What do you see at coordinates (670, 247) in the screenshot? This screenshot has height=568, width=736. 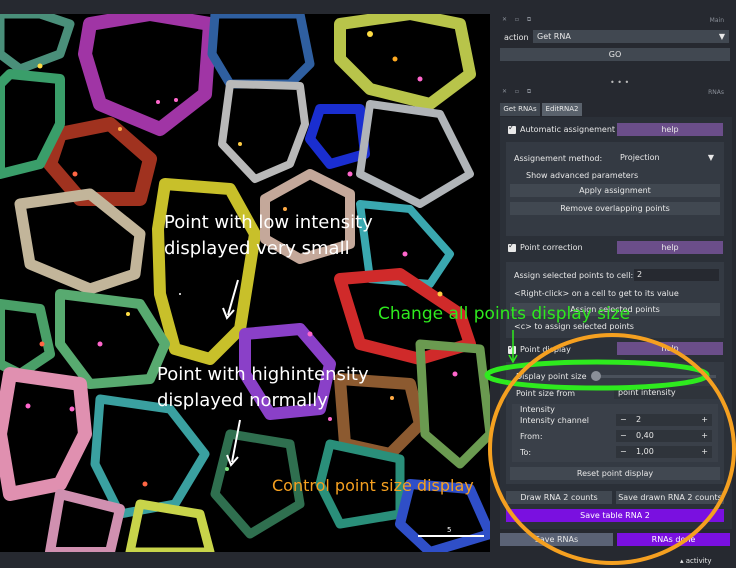 I see `point-correction-help-button: help` at bounding box center [670, 247].